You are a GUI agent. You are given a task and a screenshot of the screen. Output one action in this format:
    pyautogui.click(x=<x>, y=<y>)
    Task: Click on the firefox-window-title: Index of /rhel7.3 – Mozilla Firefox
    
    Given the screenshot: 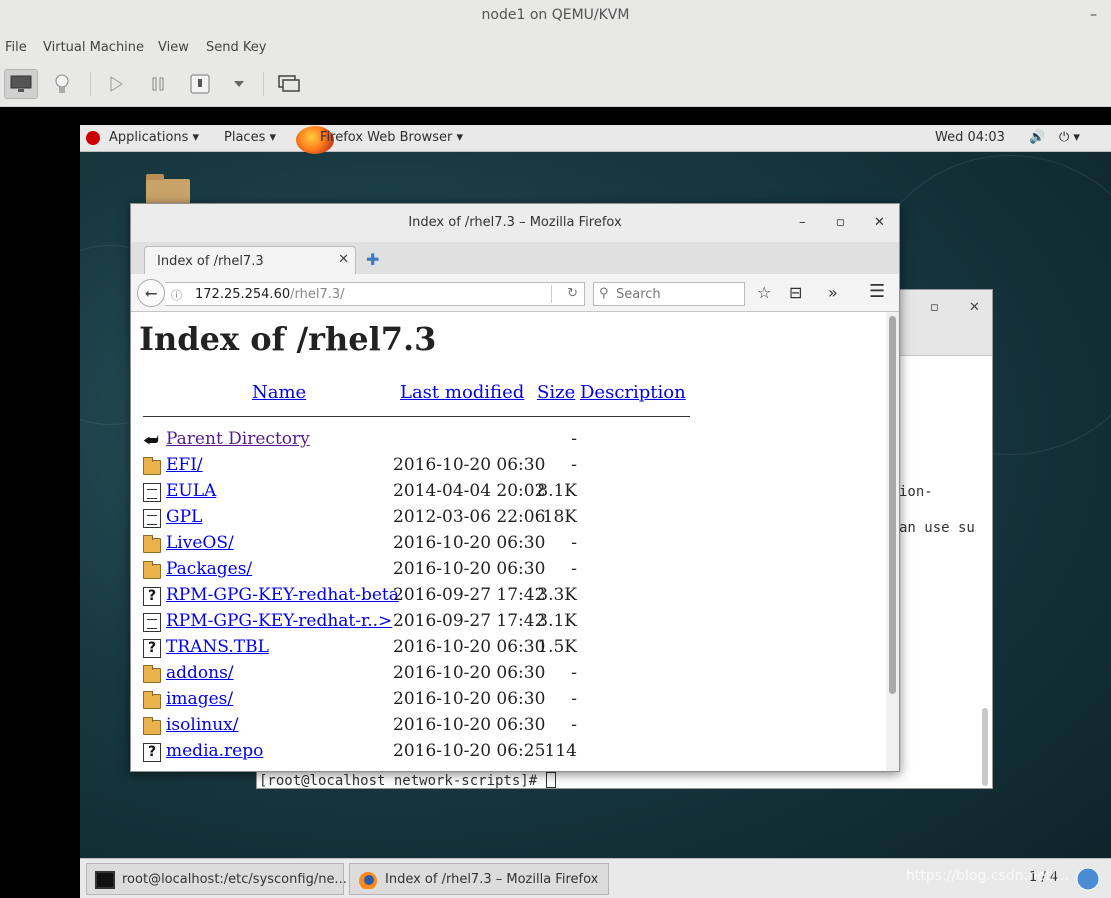 What is the action you would take?
    pyautogui.click(x=515, y=222)
    